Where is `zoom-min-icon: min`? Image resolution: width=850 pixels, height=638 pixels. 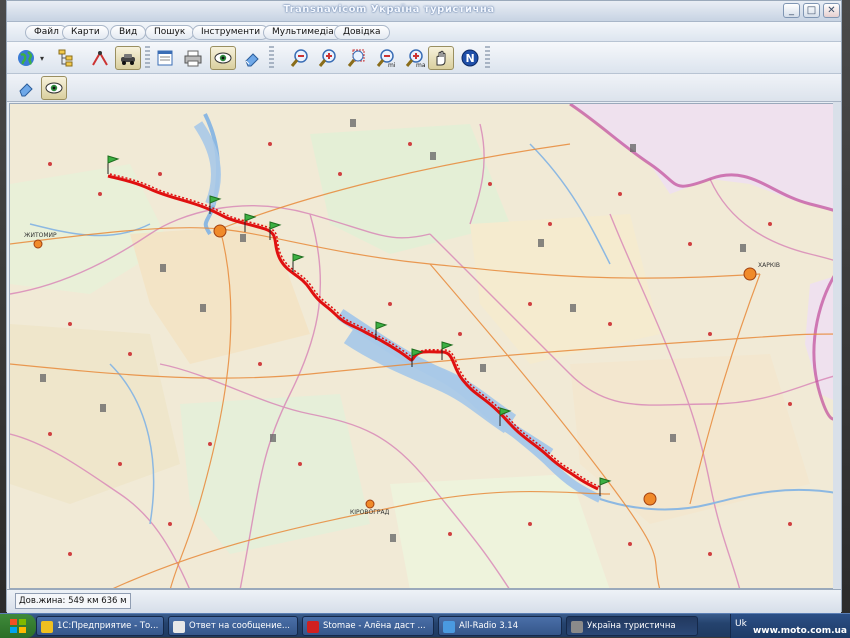
zoom-min-icon: min is located at coordinates (386, 58).